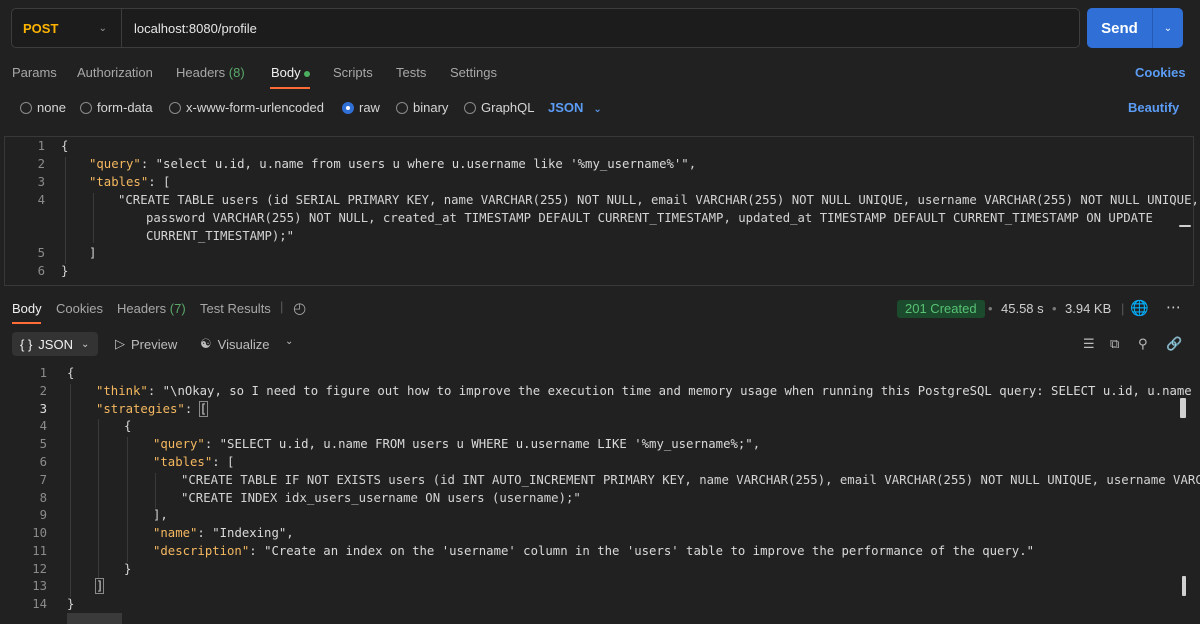 The height and width of the screenshot is (624, 1200). Describe the element at coordinates (1143, 344) in the screenshot. I see `search-icon: ⚲` at that location.